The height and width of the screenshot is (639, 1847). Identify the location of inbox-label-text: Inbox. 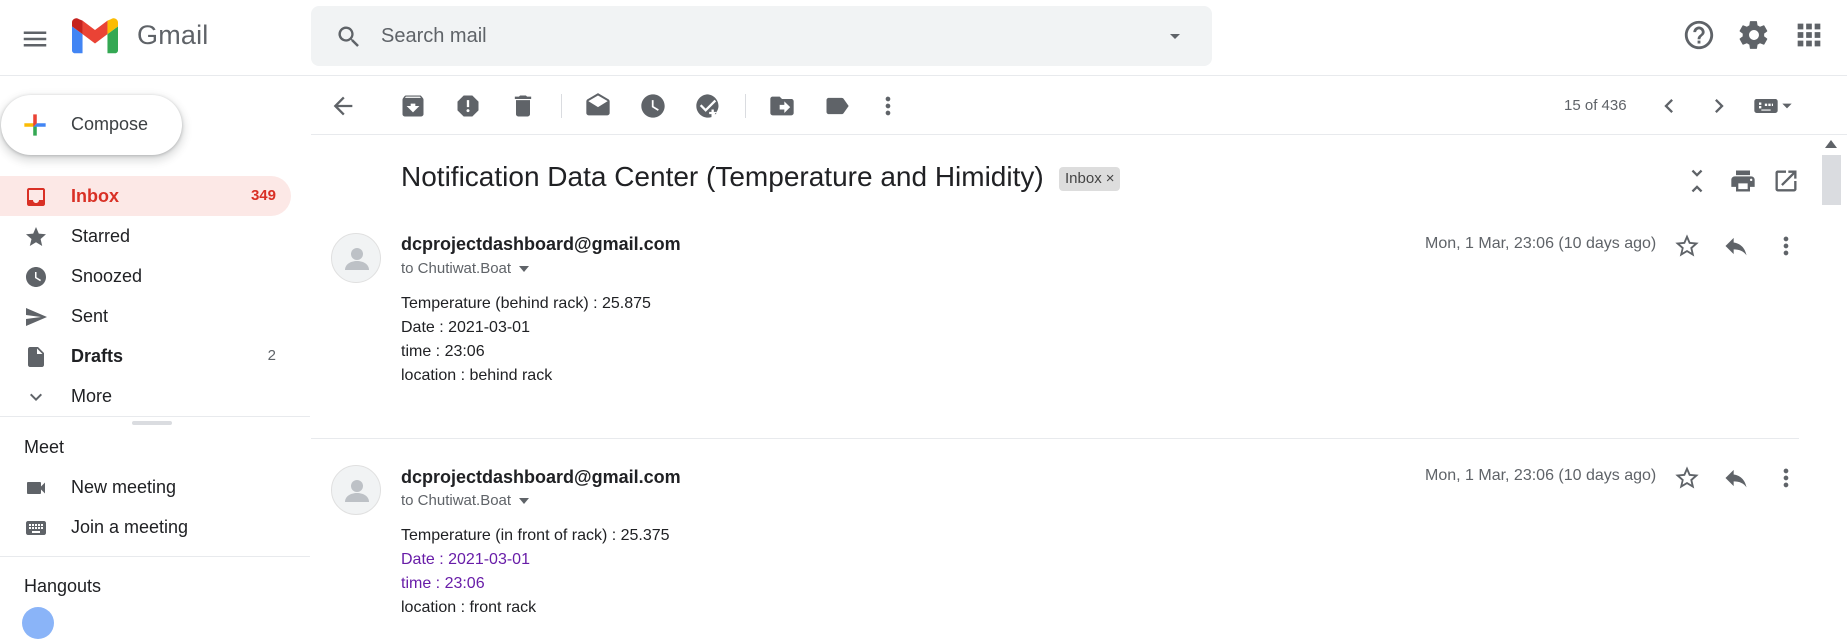
(1083, 178).